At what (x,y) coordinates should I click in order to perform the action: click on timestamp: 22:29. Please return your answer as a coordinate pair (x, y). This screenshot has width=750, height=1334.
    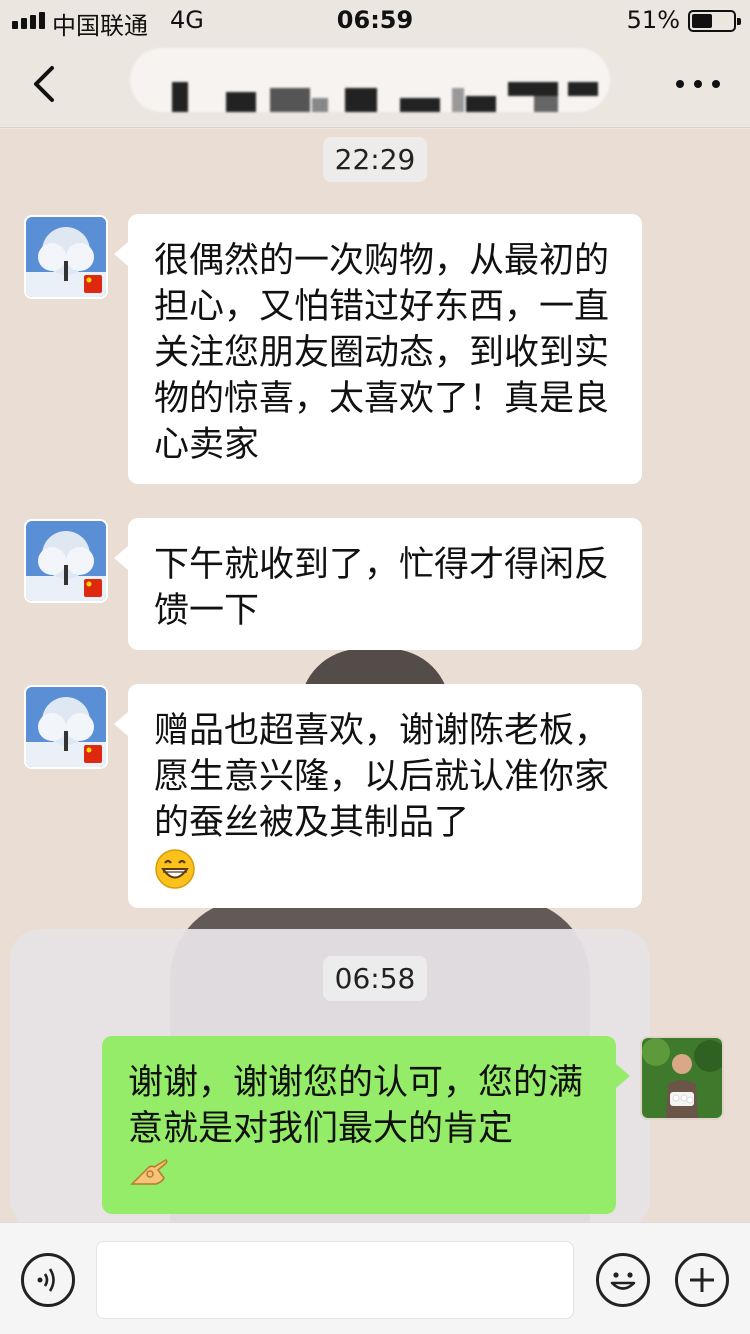
    Looking at the image, I should click on (375, 159).